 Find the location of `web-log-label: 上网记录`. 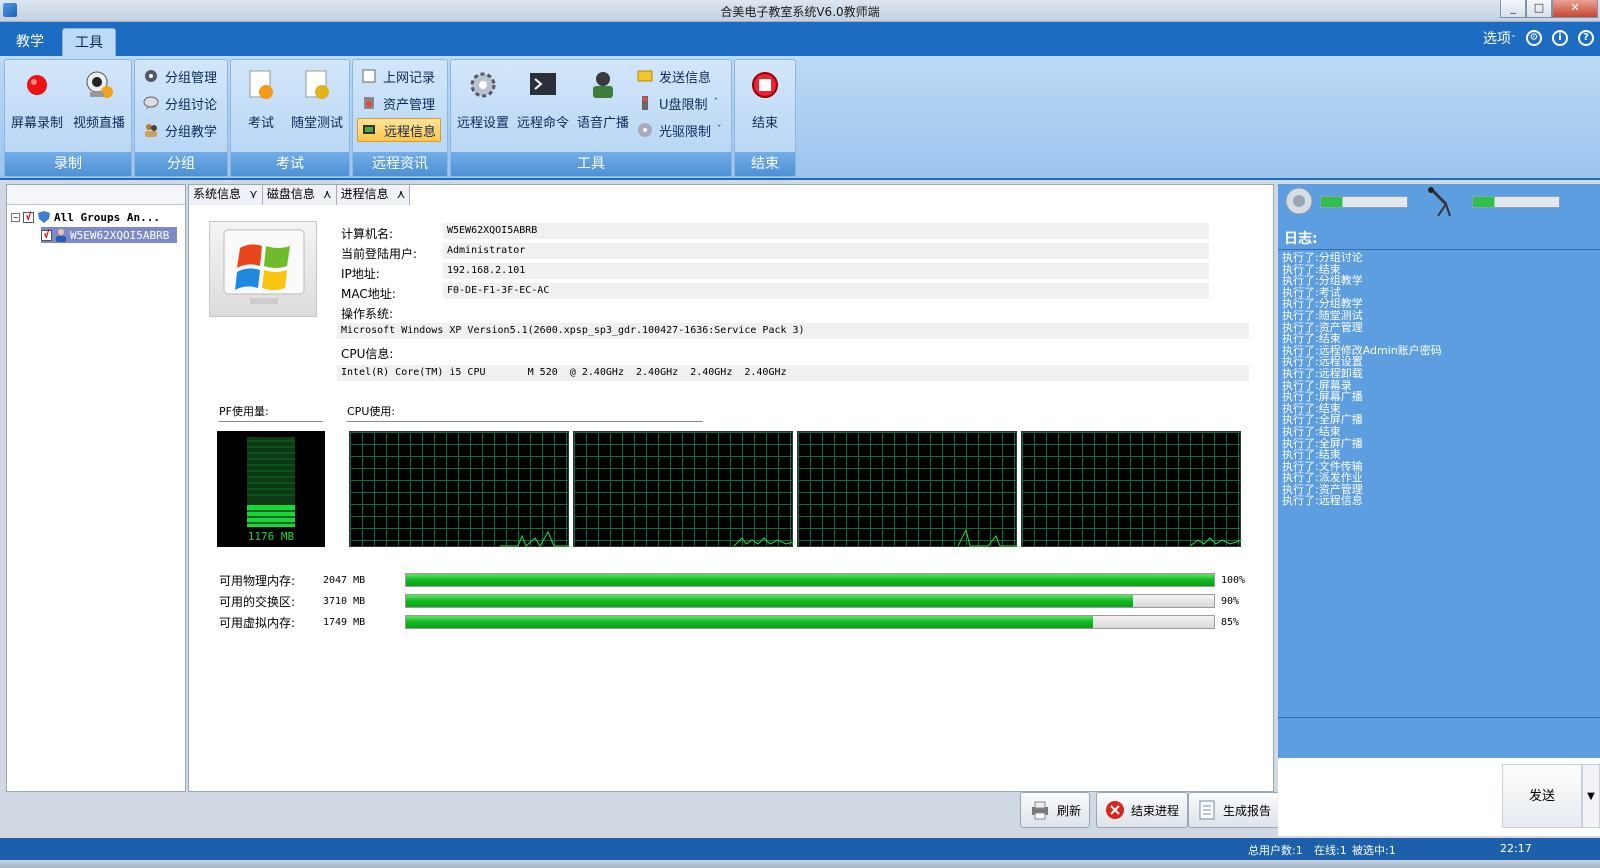

web-log-label: 上网记录 is located at coordinates (409, 78).